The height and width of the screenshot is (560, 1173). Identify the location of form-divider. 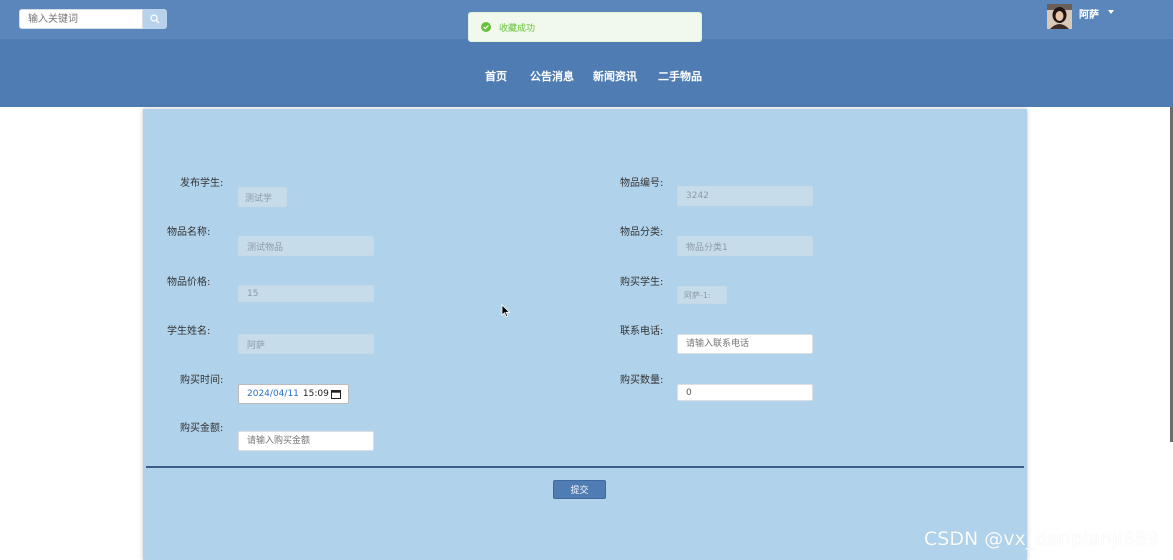
(585, 467).